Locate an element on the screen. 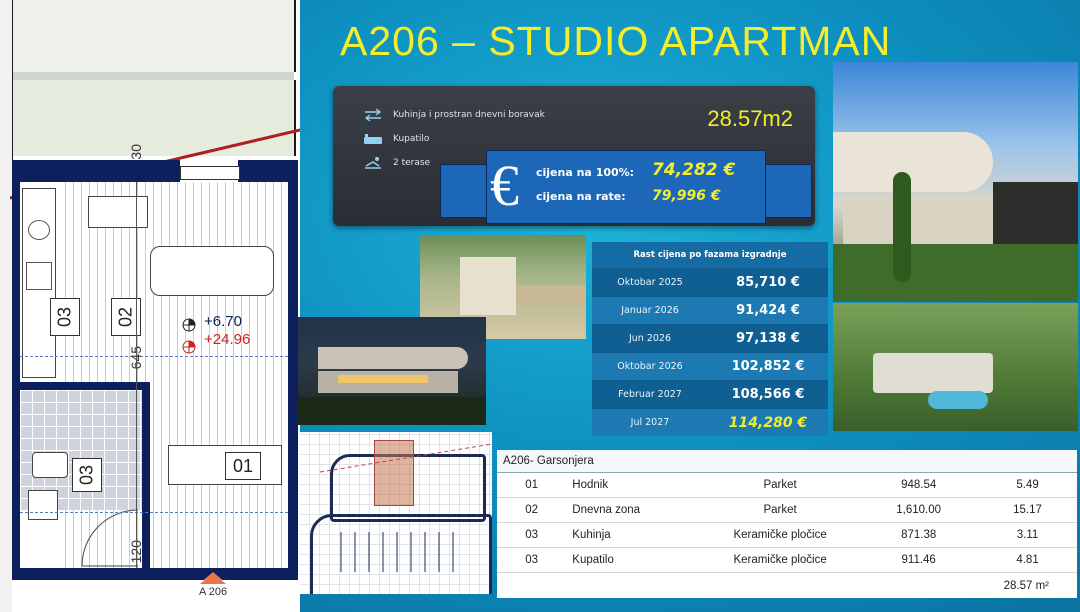 This screenshot has height=612, width=1080. aerial-photo-pool is located at coordinates (958, 400).